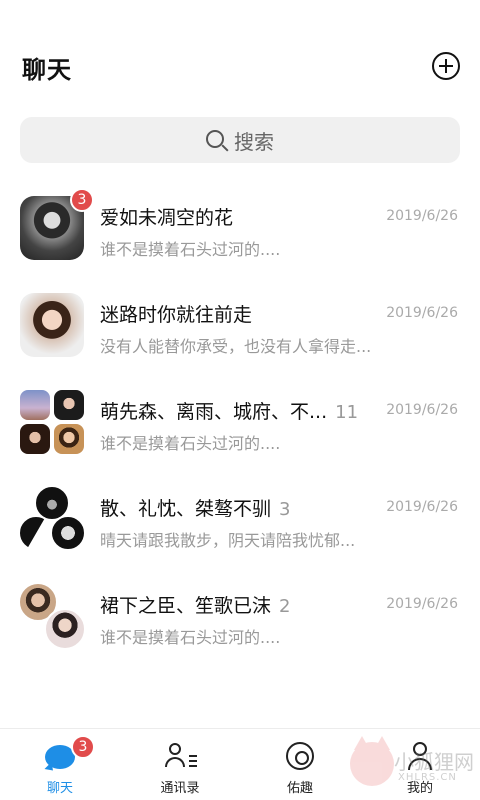  Describe the element at coordinates (240, 55) in the screenshot. I see `header: 聊天` at that location.